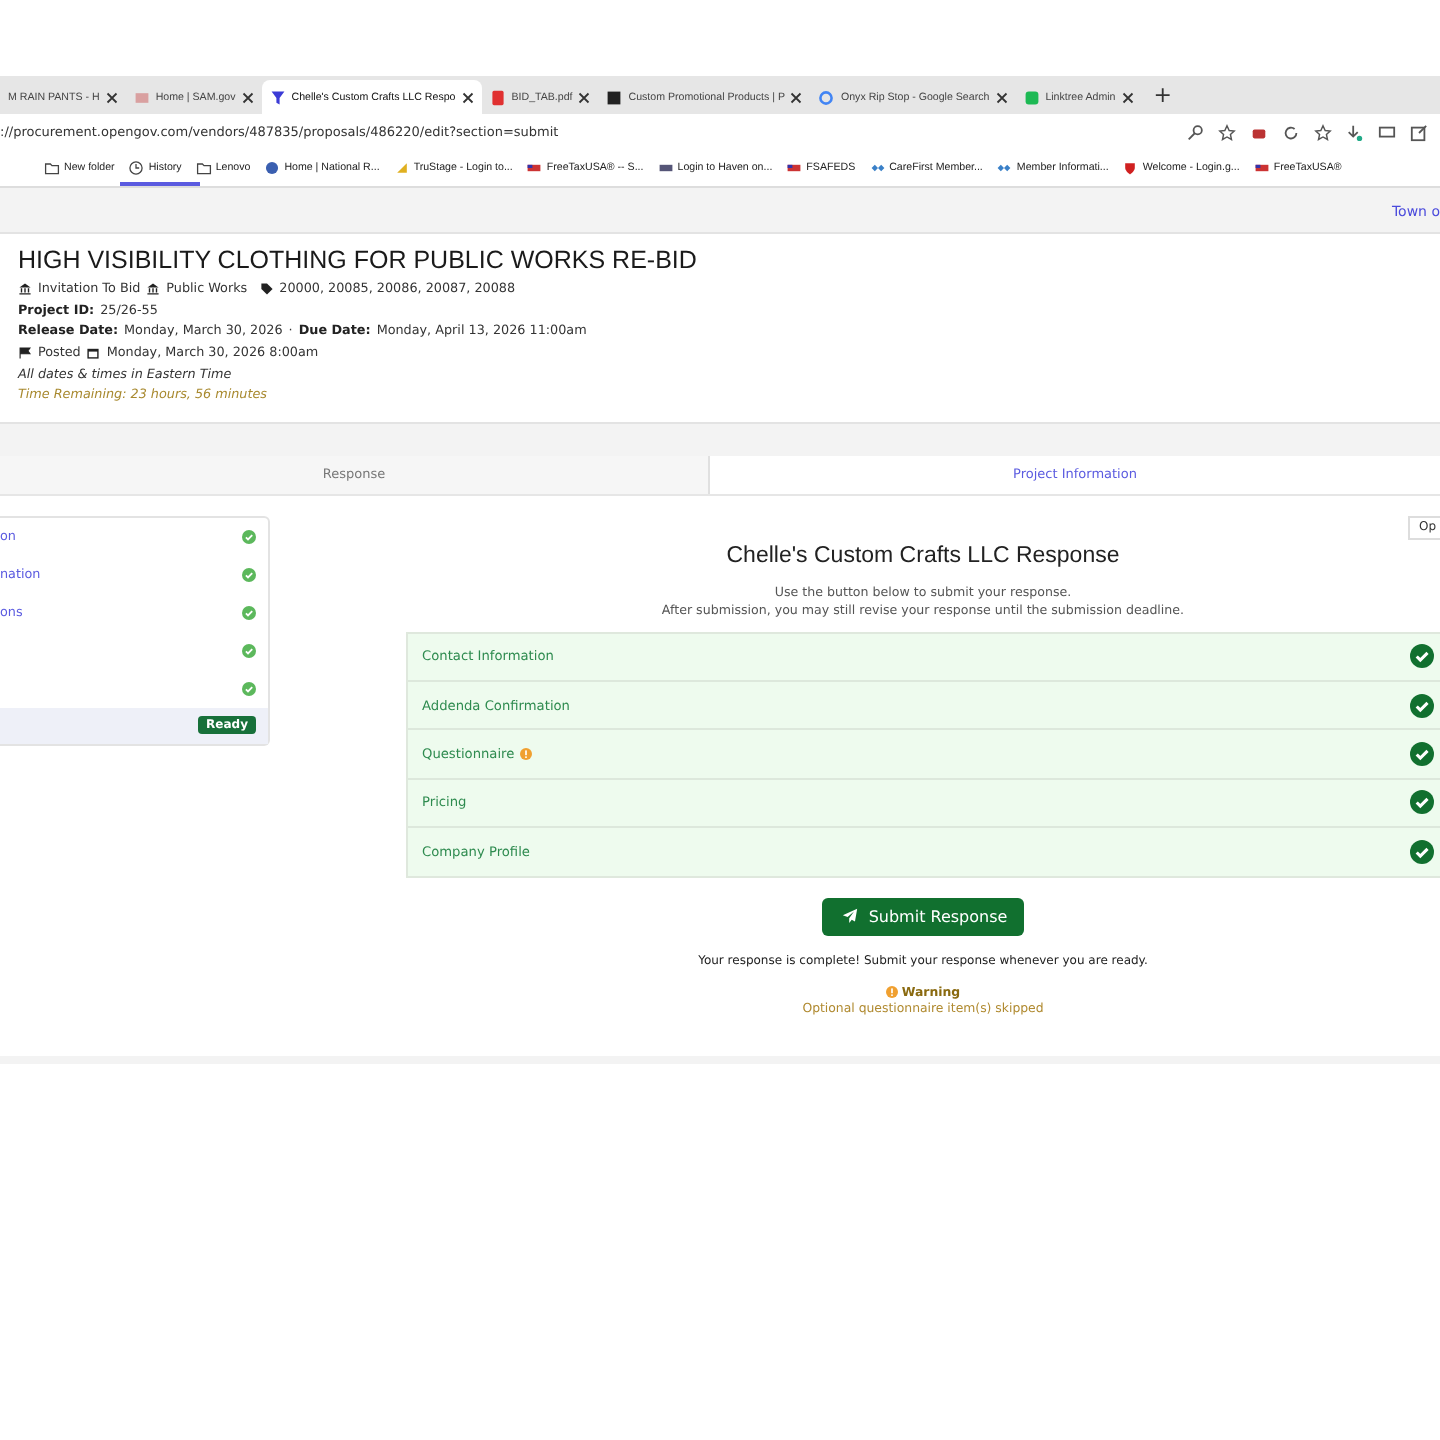 The height and width of the screenshot is (1440, 1440). I want to click on submit-button: Submit Response, so click(923, 916).